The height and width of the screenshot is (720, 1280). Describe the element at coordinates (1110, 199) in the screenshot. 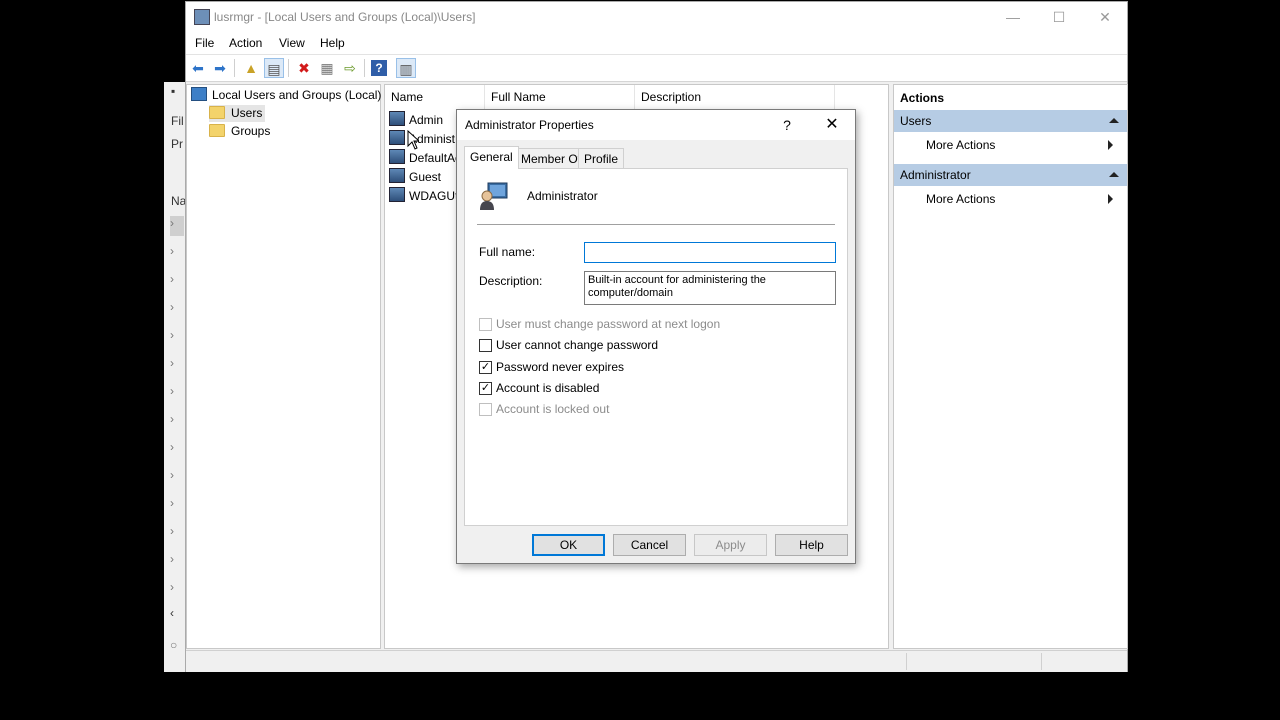

I see `submenu-arrow-icon` at that location.